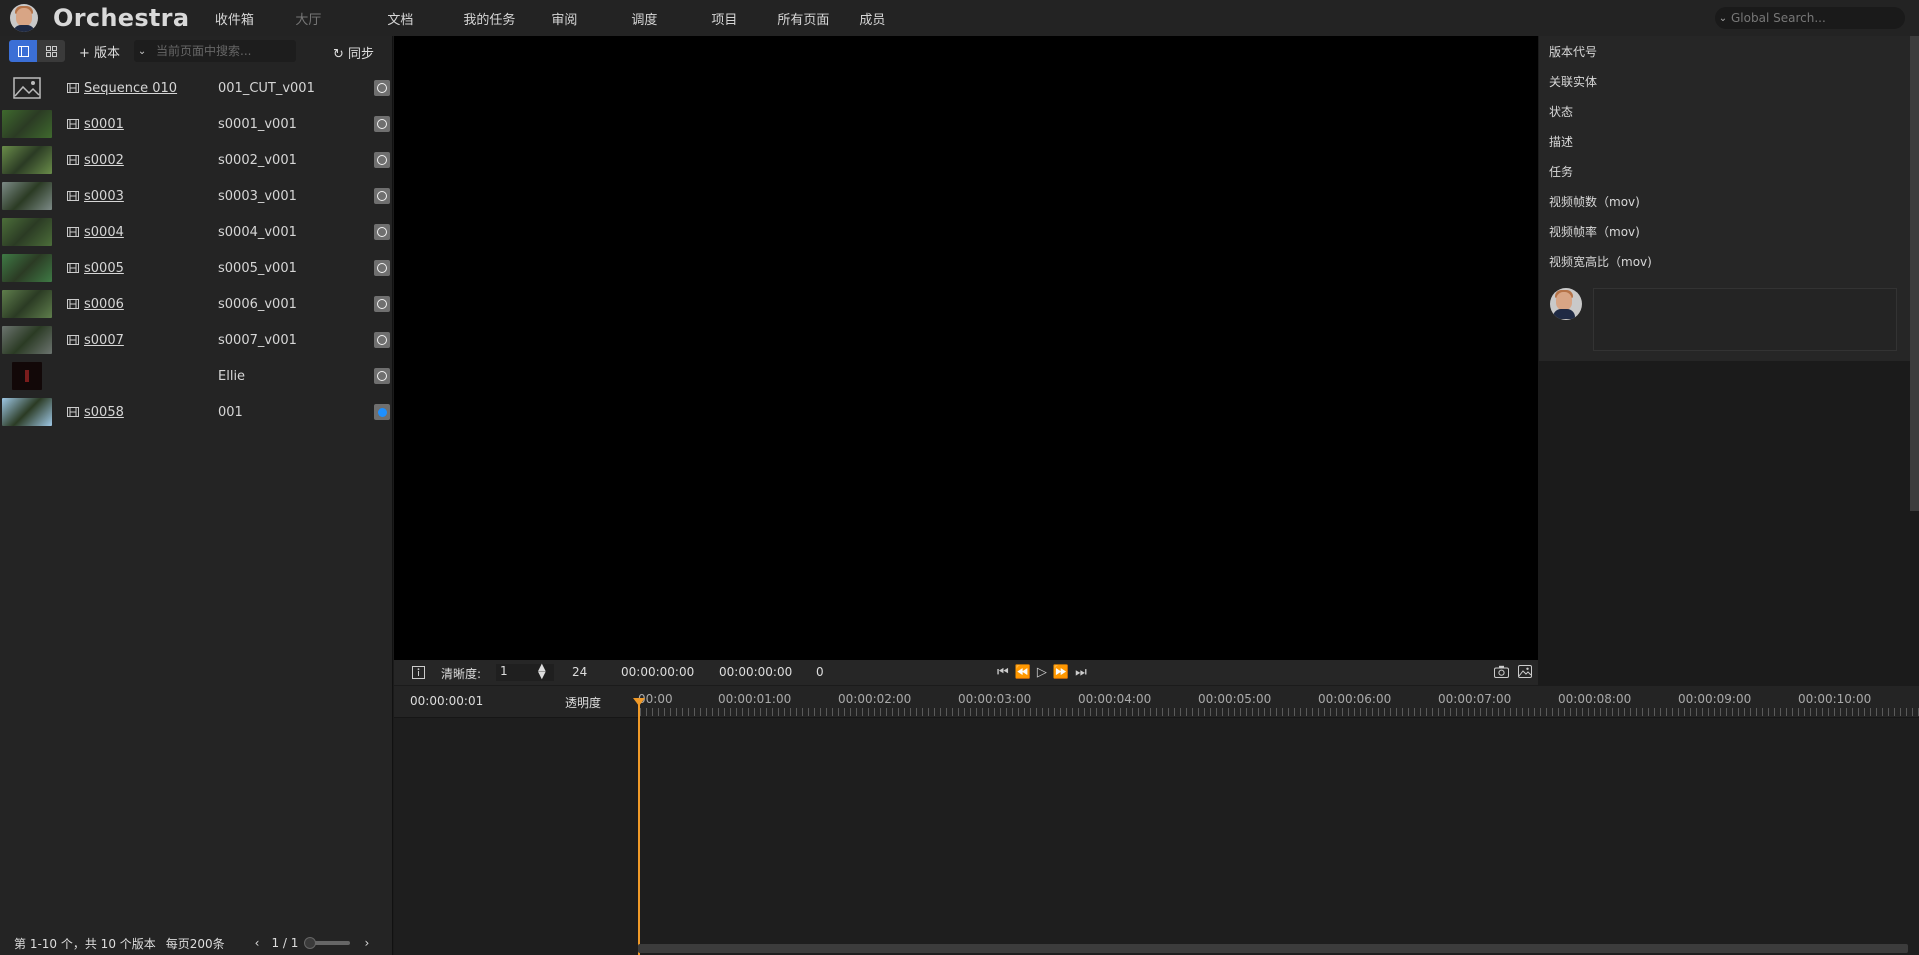 This screenshot has width=1919, height=955. What do you see at coordinates (24, 18) in the screenshot?
I see `user-avatar` at bounding box center [24, 18].